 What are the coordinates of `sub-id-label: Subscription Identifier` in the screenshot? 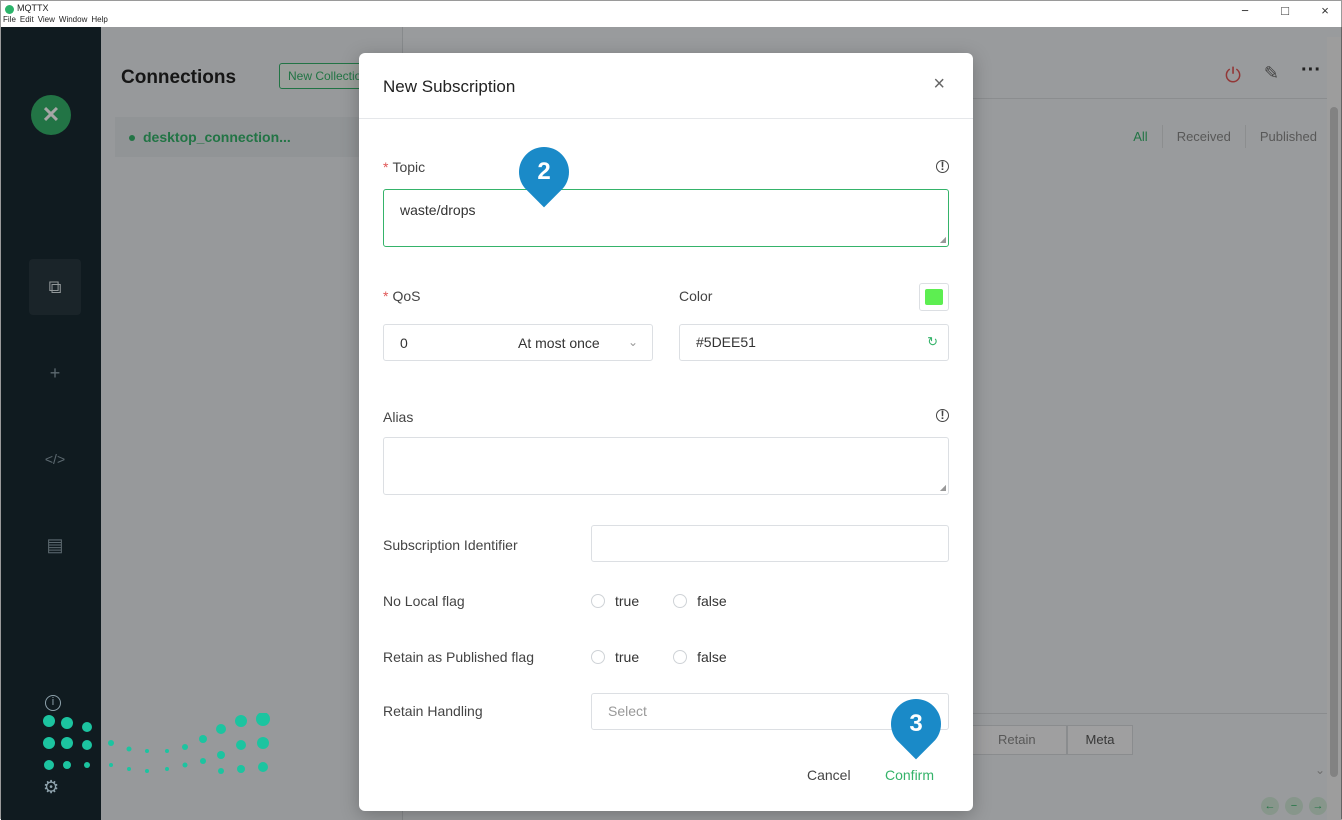 It's located at (450, 545).